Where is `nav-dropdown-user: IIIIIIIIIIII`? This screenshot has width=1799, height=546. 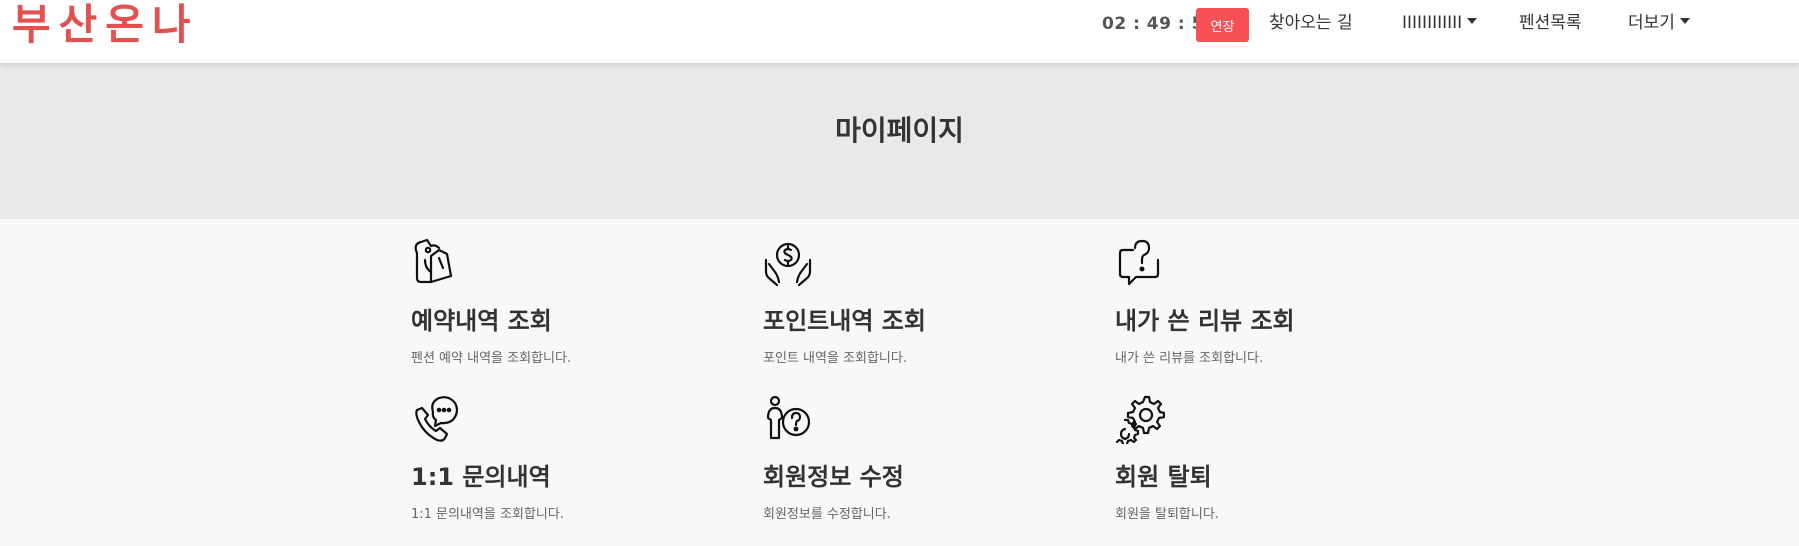 nav-dropdown-user: IIIIIIIIIIII is located at coordinates (1440, 23).